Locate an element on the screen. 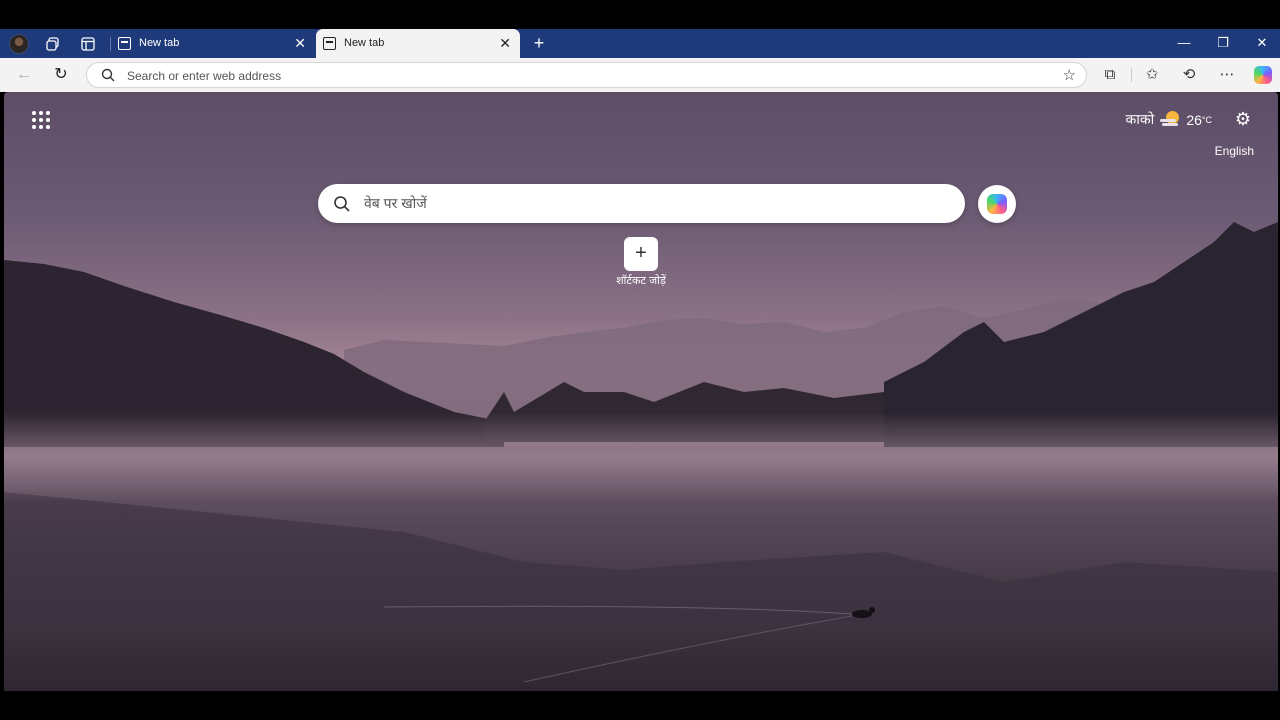 The image size is (1280, 720). add-shortcut-button: + is located at coordinates (641, 254).